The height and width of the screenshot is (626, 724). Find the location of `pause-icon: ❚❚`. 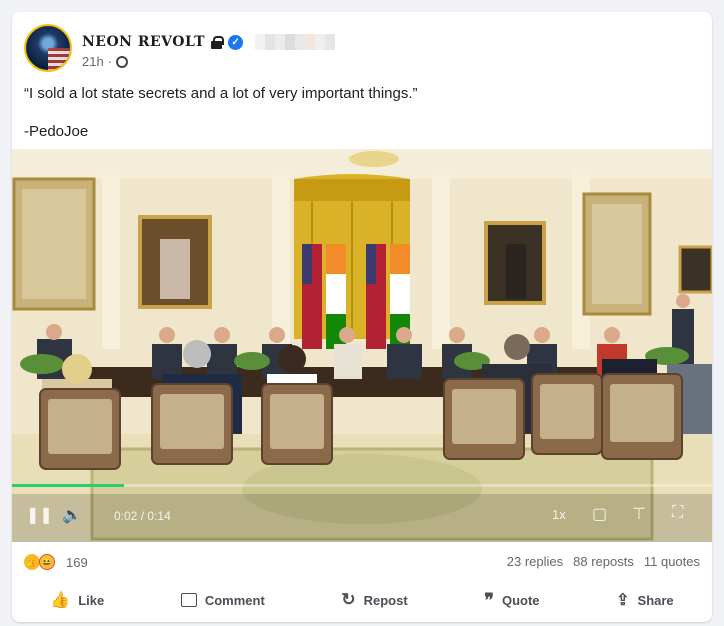

pause-icon: ❚❚ is located at coordinates (39, 515).